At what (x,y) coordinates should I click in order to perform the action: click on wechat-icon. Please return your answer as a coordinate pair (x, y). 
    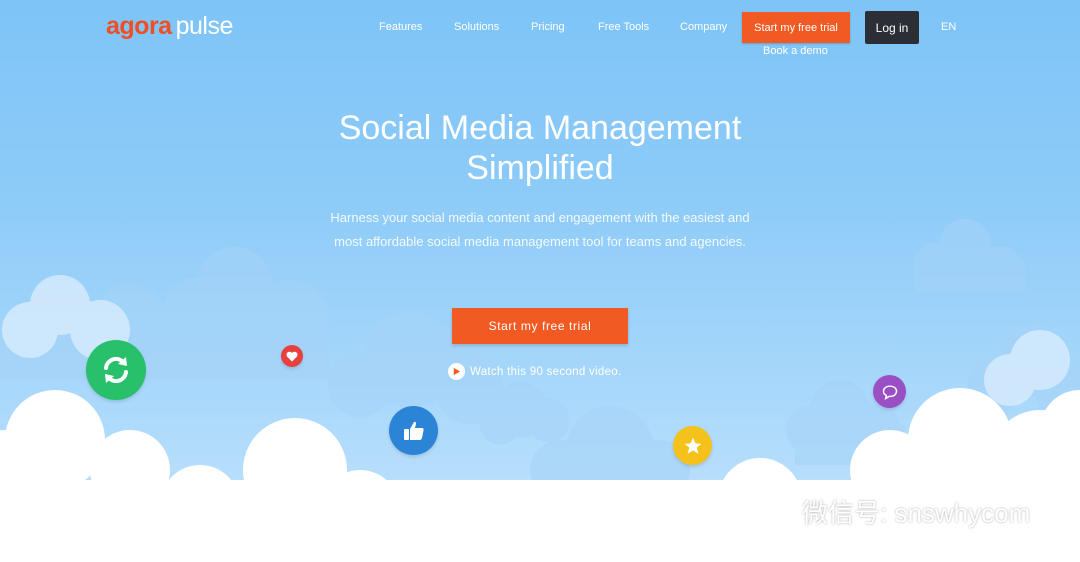
    Looking at the image, I should click on (773, 511).